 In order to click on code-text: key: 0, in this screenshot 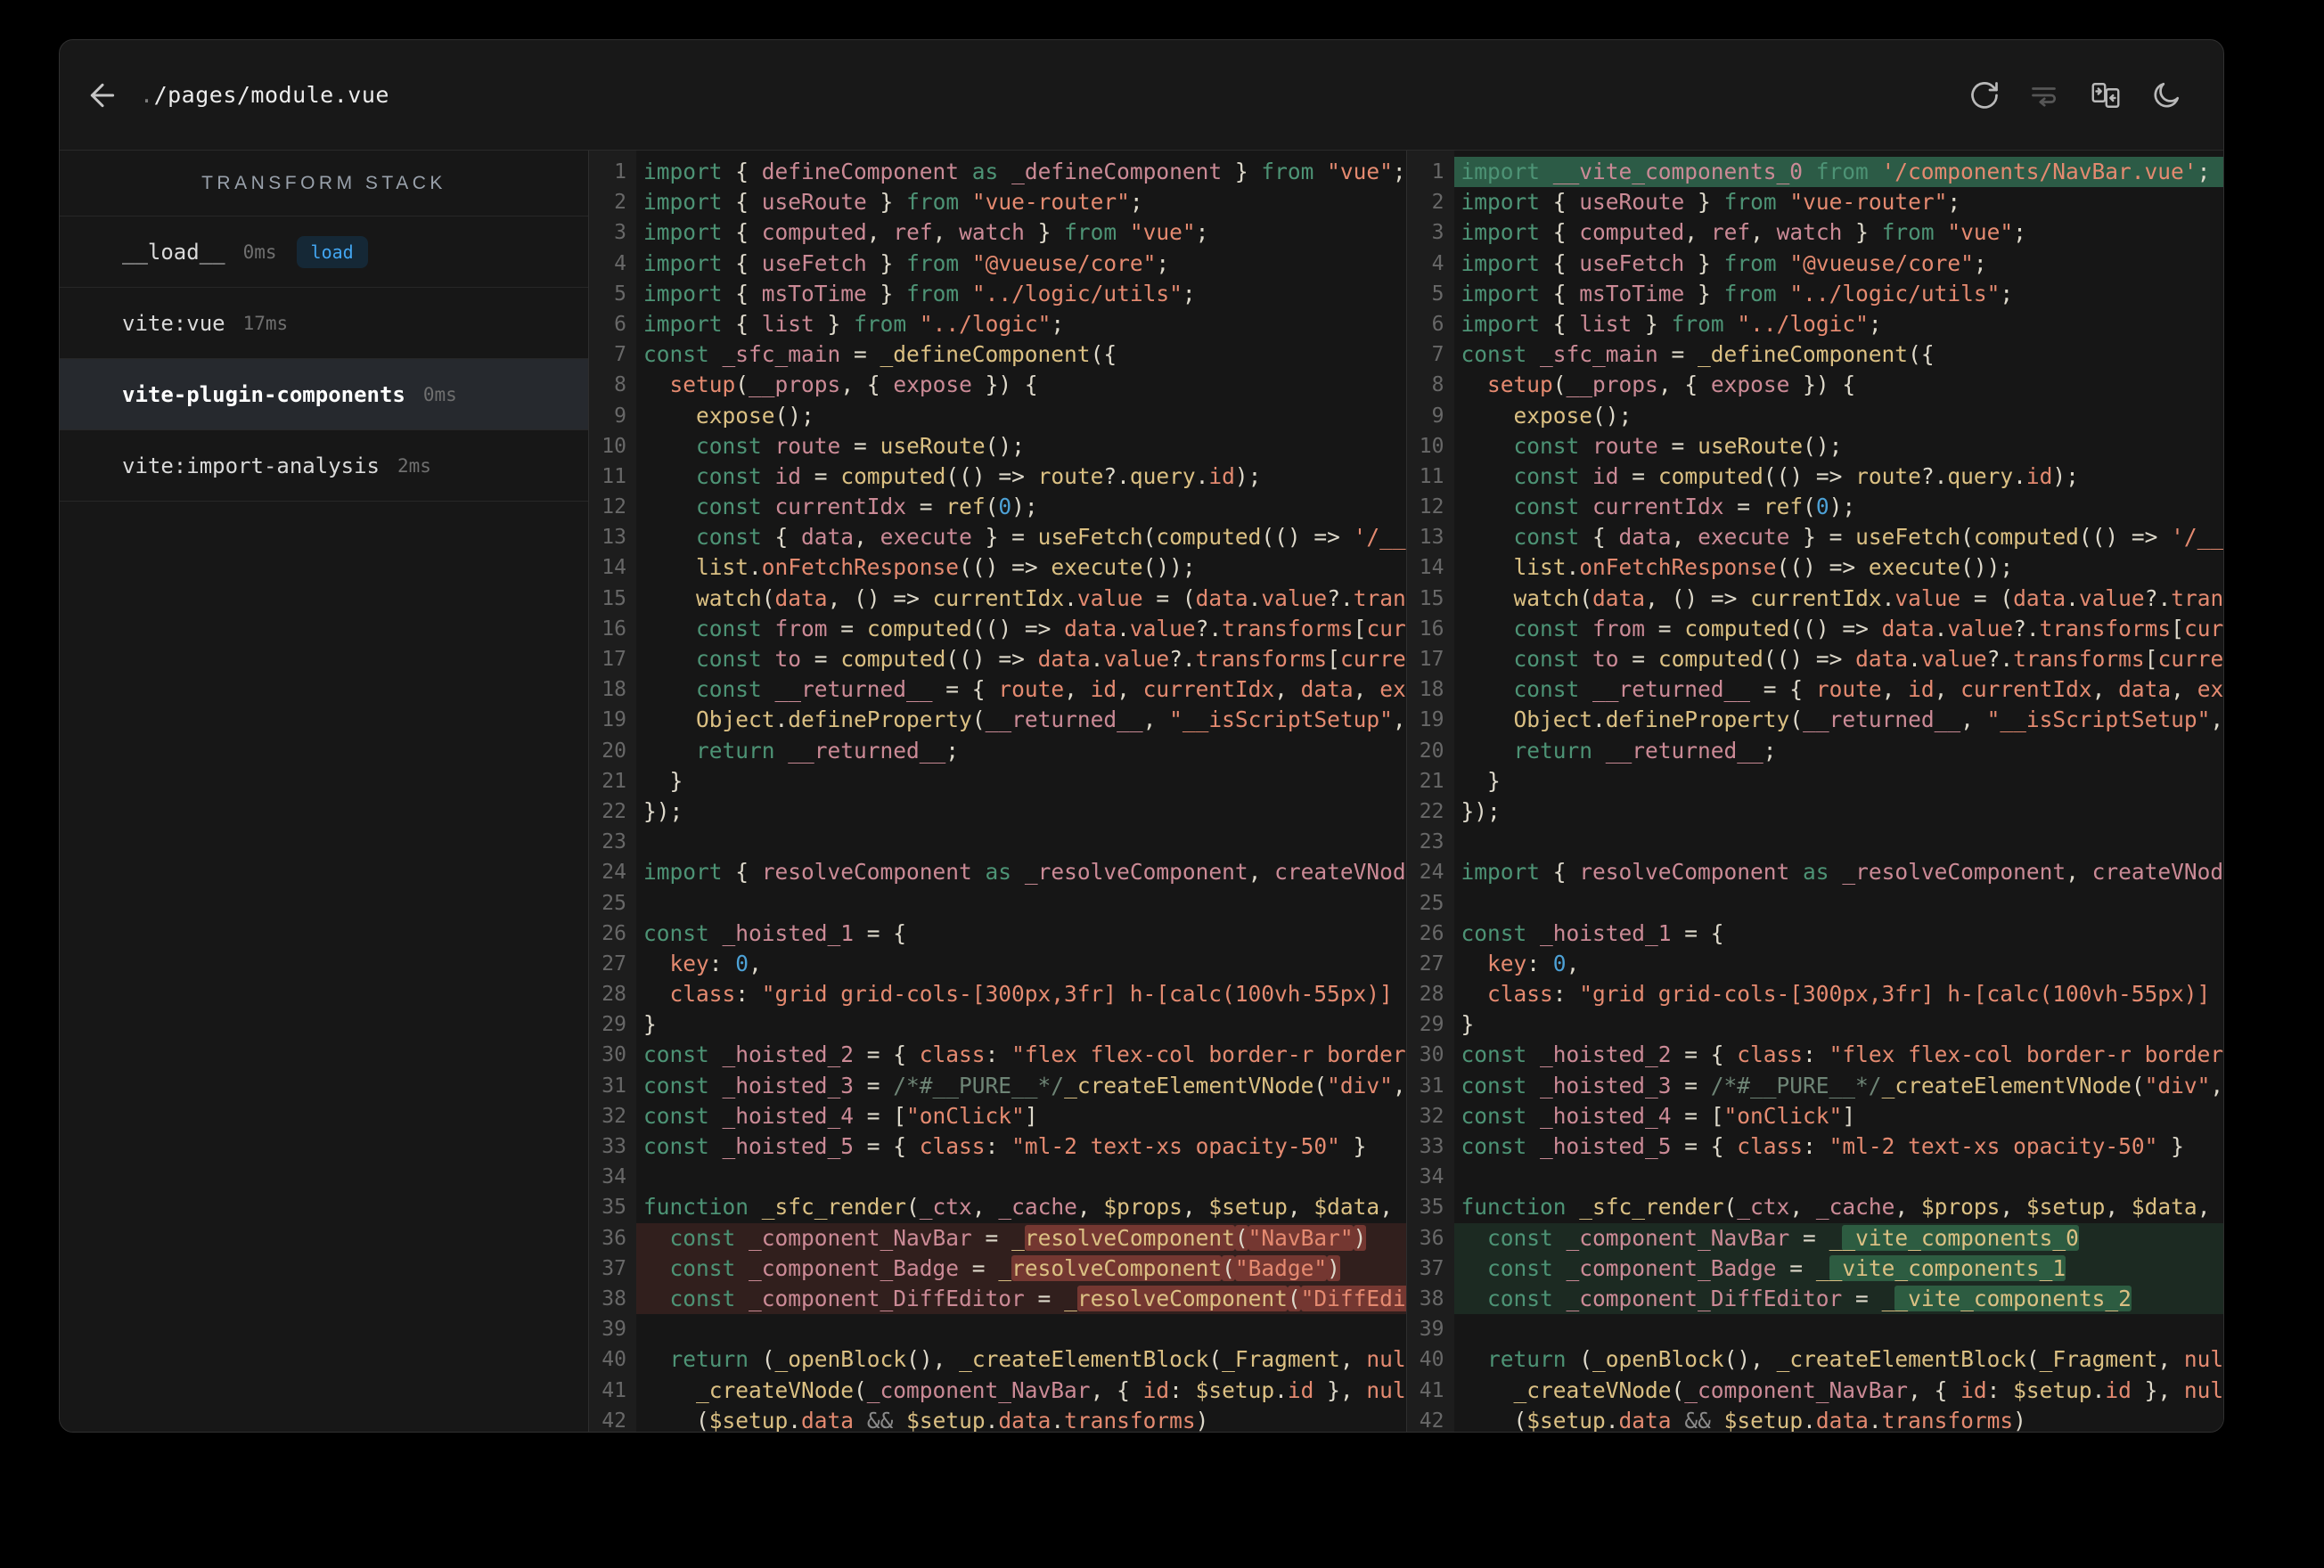, I will do `click(1533, 963)`.